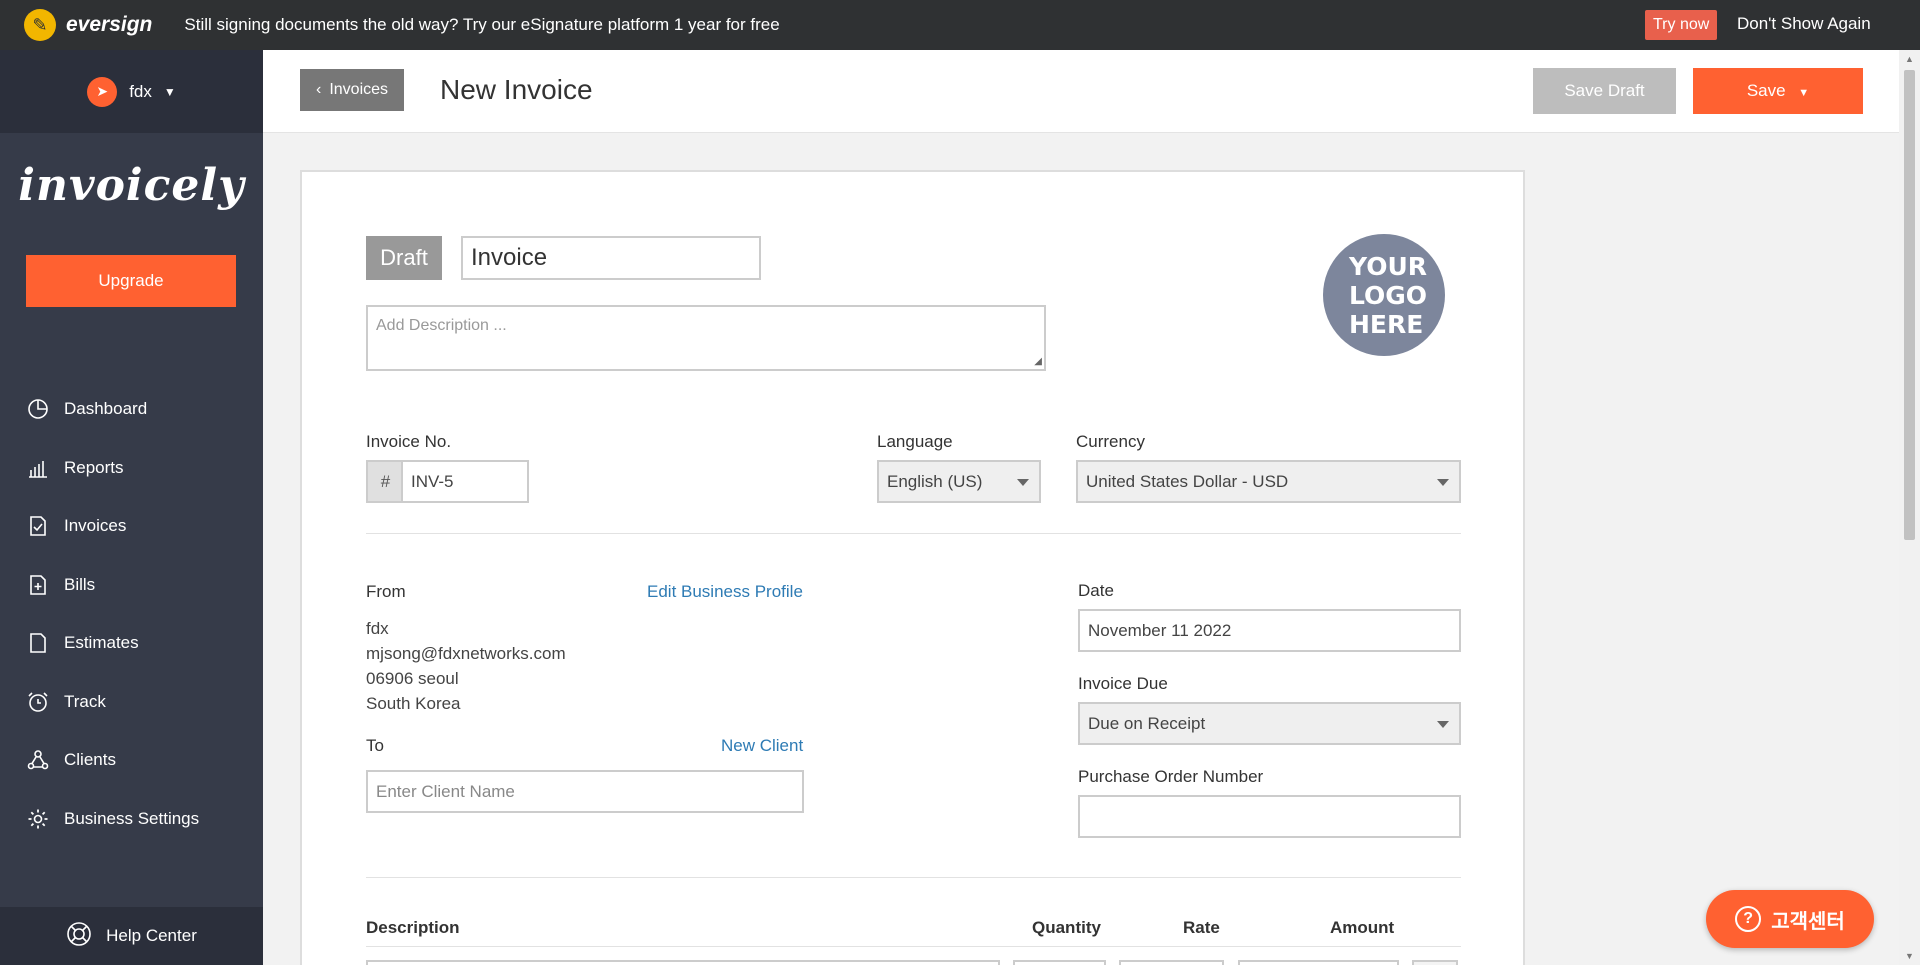 This screenshot has width=1920, height=965. Describe the element at coordinates (38, 585) in the screenshot. I see `bill-plus-icon` at that location.